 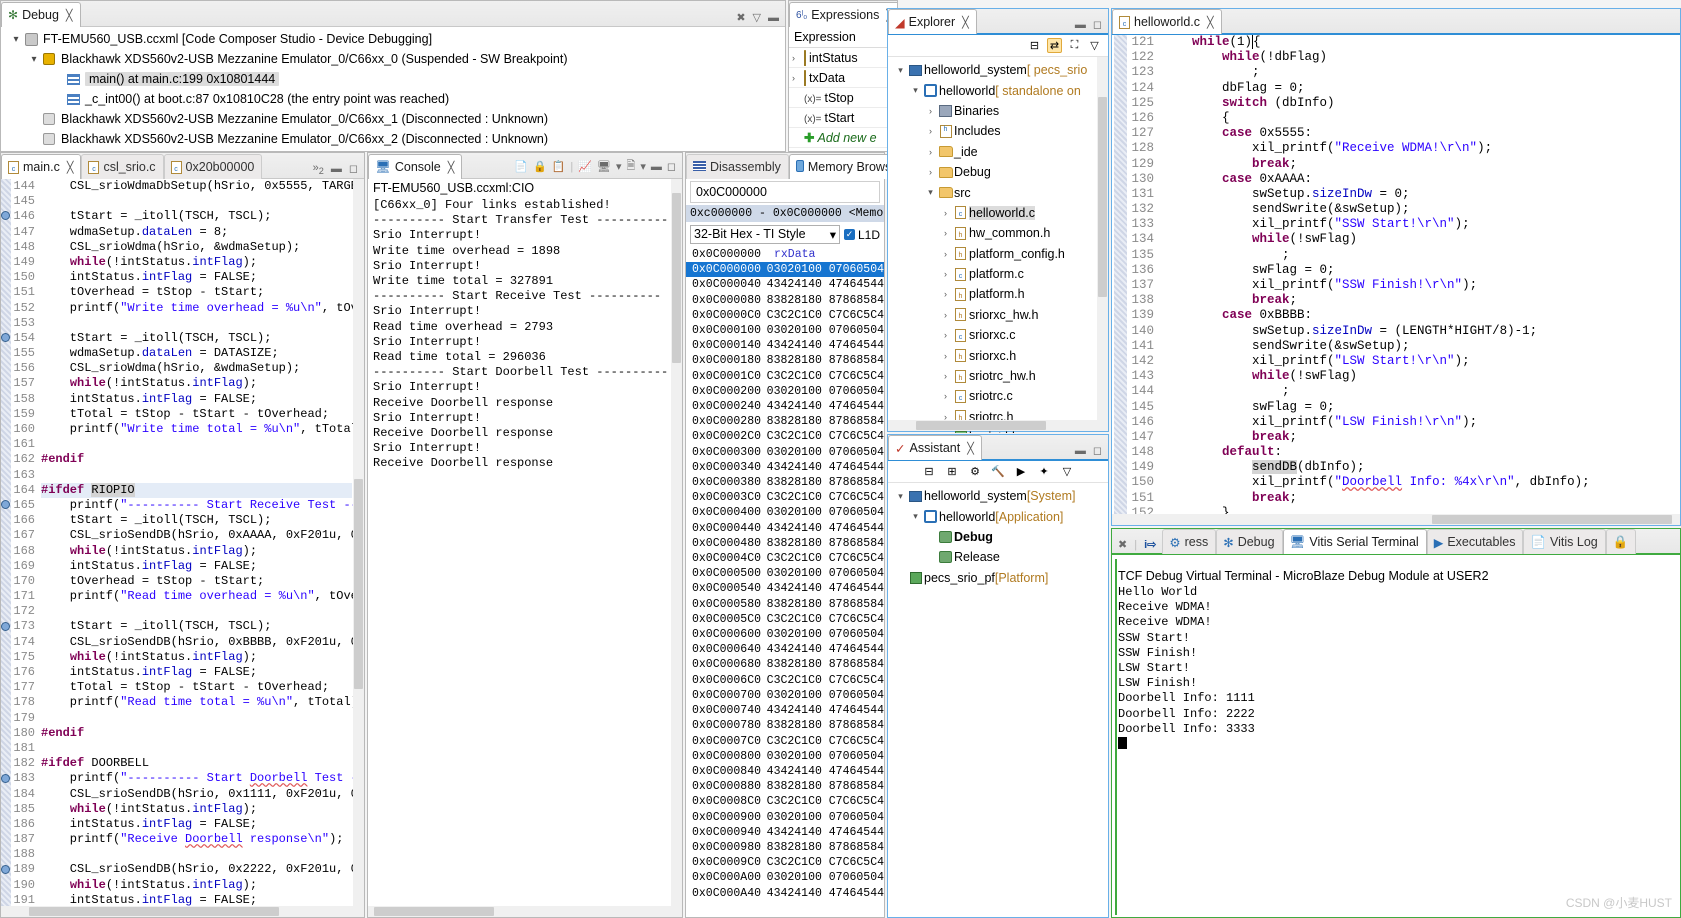 I want to click on view-menu-icon: ⛶, so click(x=1074, y=45).